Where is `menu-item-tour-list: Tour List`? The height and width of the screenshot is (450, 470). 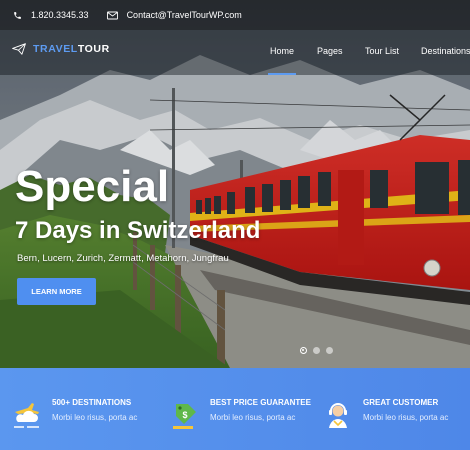 menu-item-tour-list: Tour List is located at coordinates (382, 51).